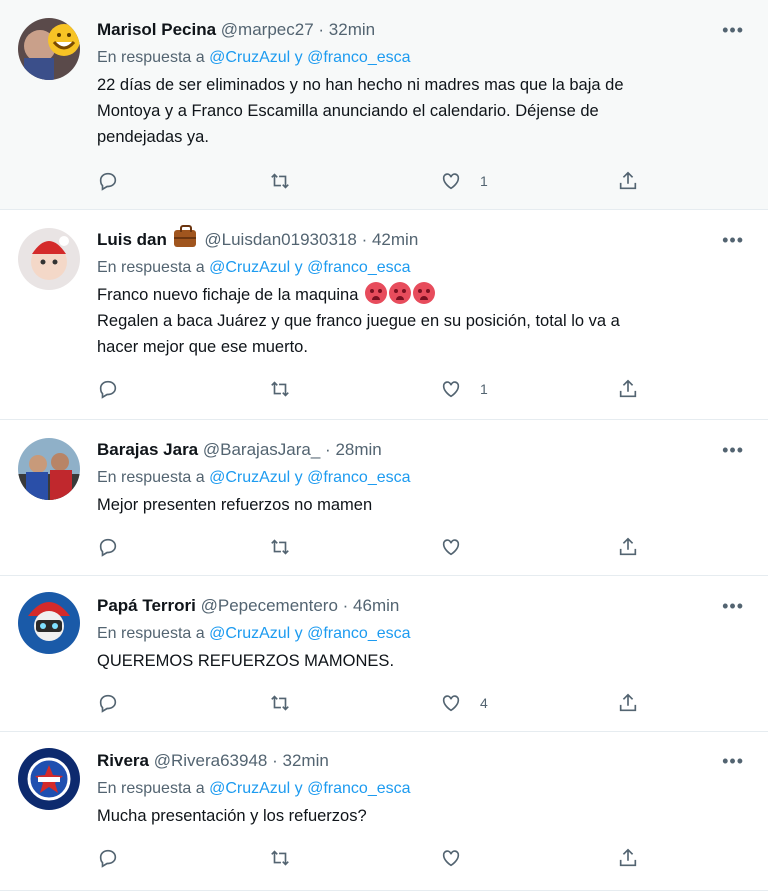  I want to click on timestamp: 42min, so click(395, 239).